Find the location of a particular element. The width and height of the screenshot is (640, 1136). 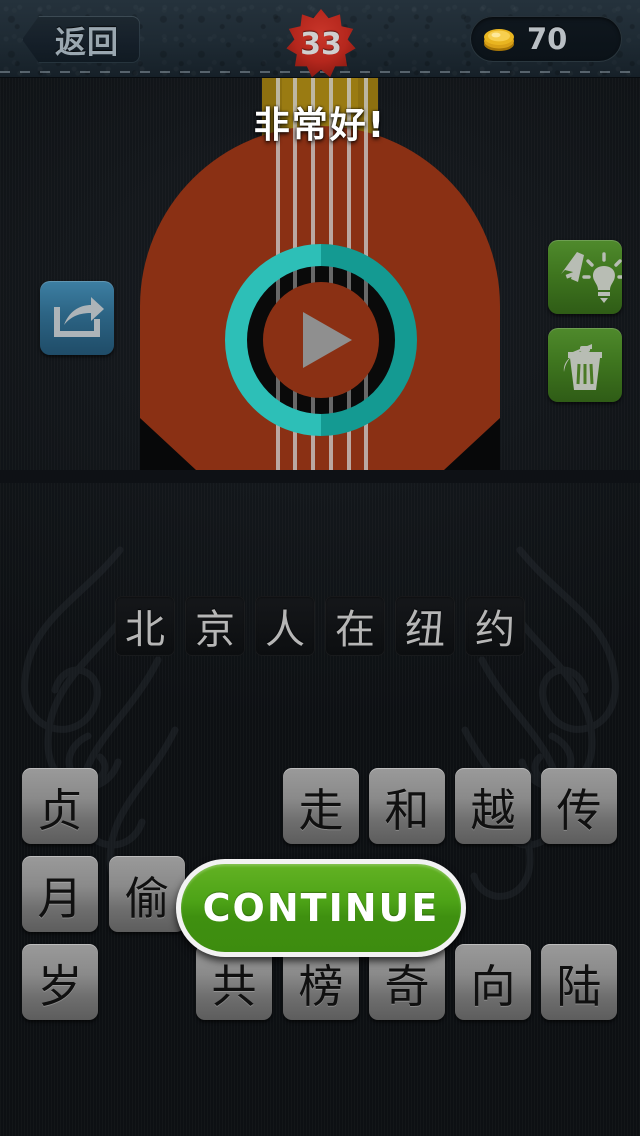

letter-tile: 传 is located at coordinates (579, 806).